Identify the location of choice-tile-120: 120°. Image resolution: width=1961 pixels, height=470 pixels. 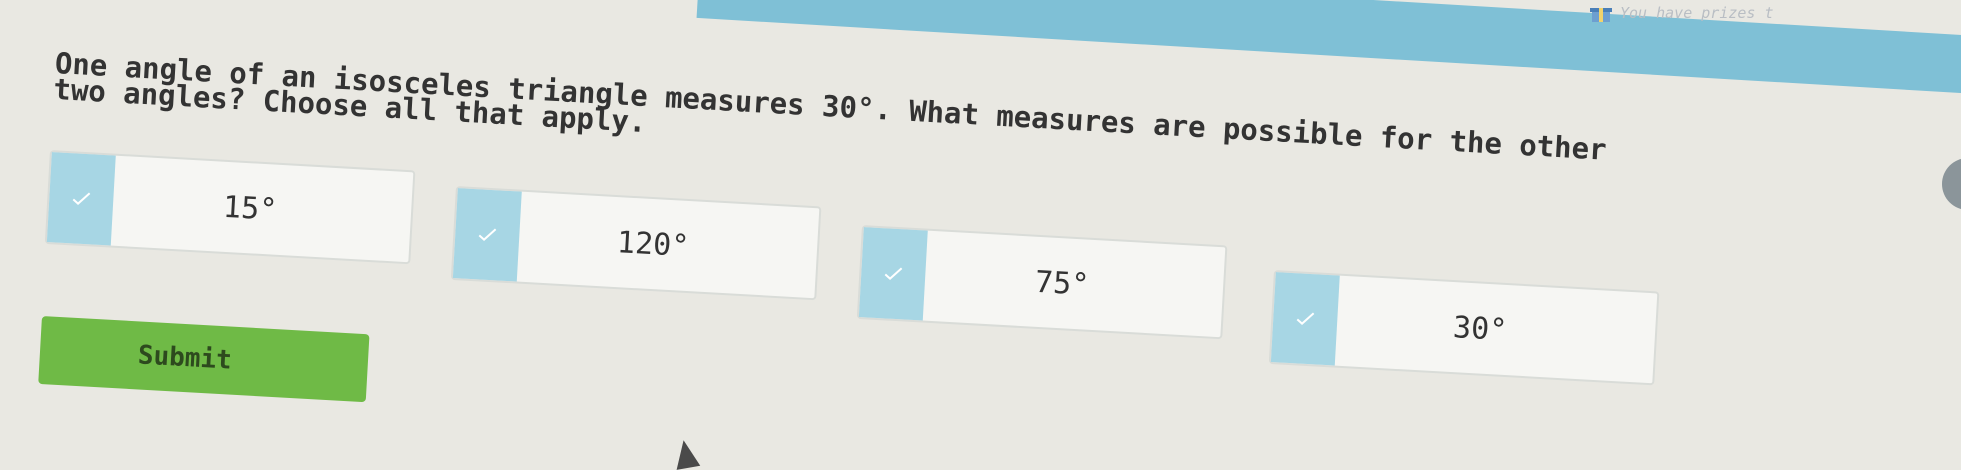
(636, 243).